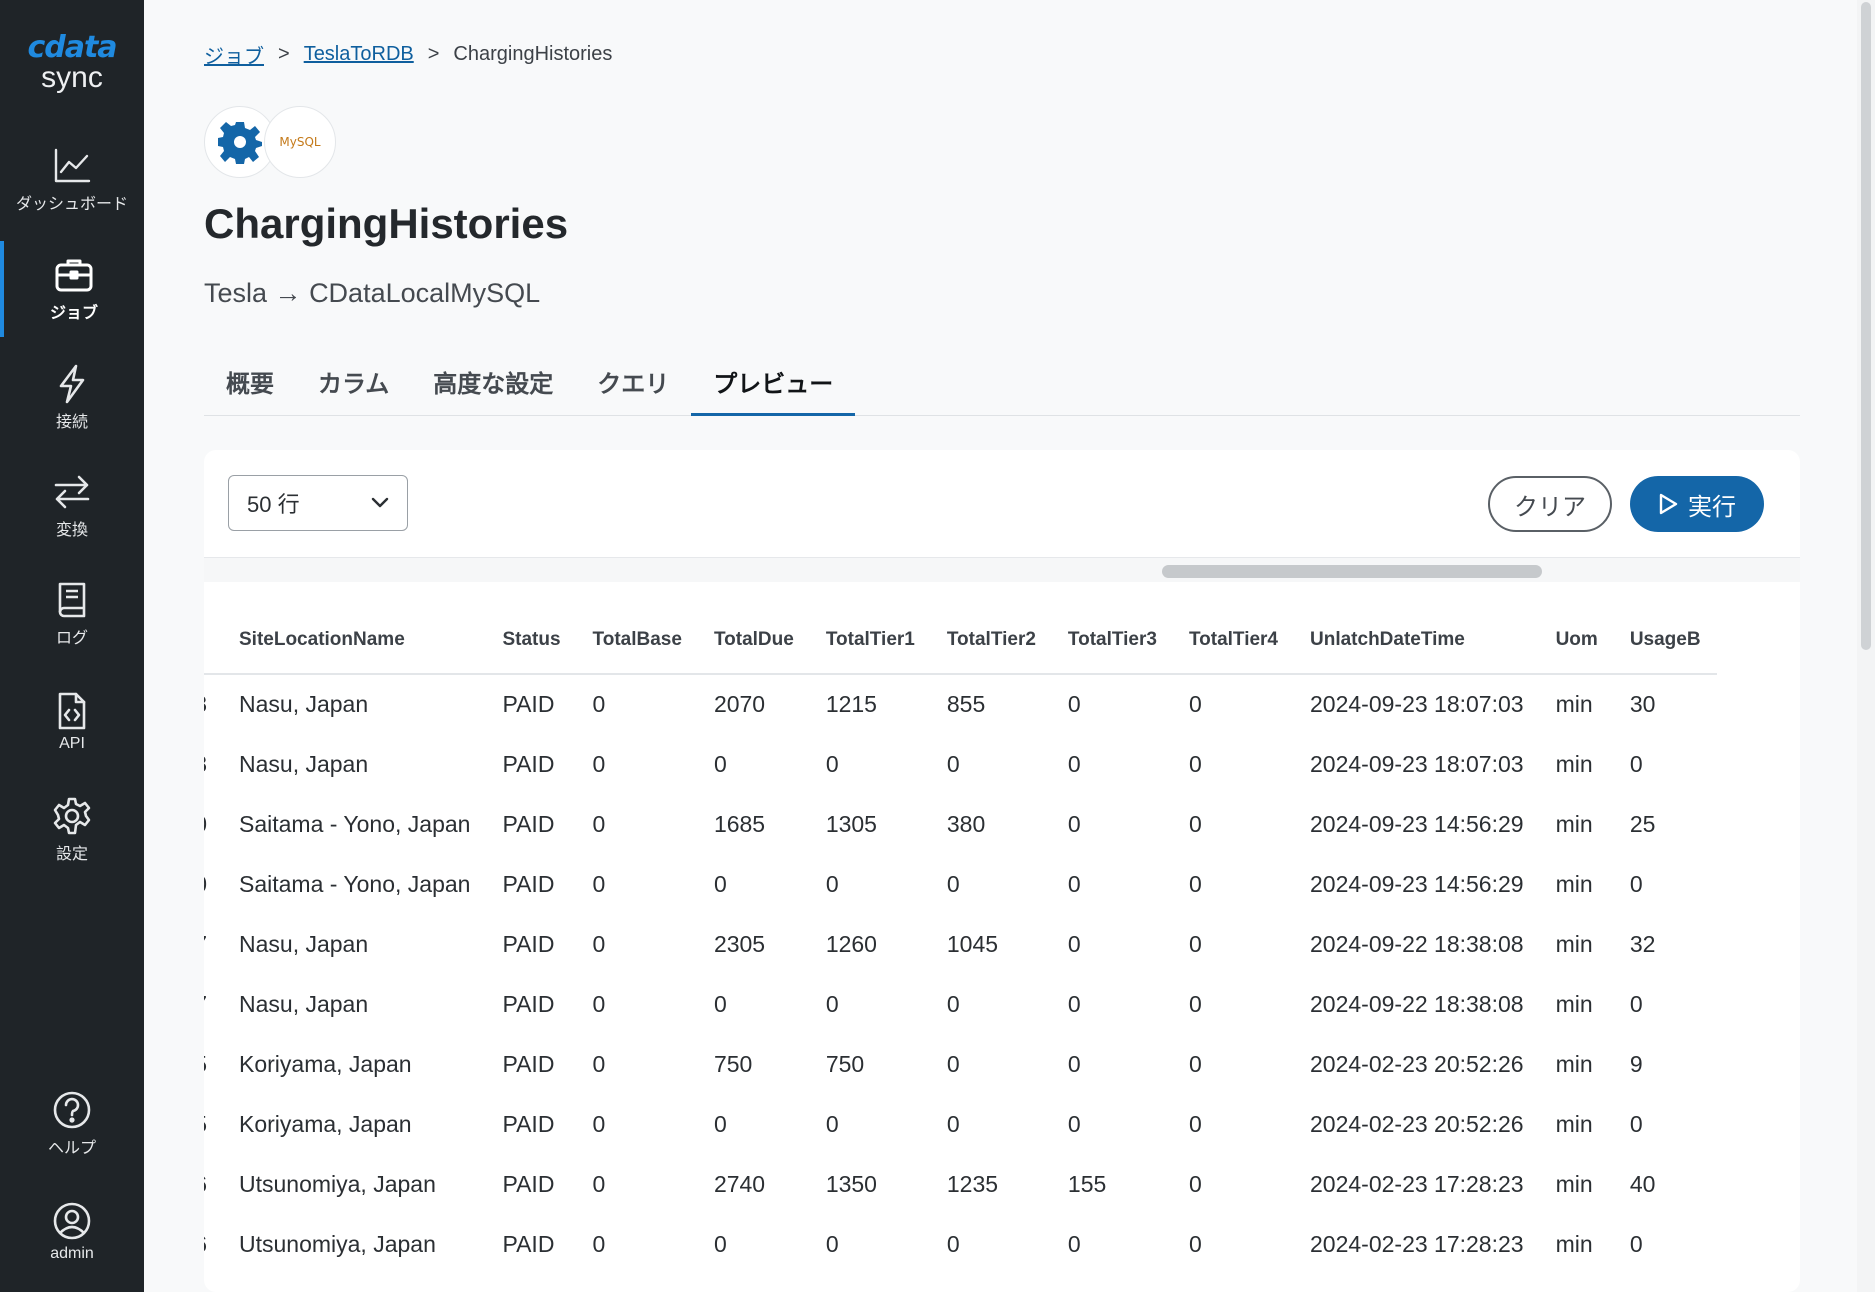  What do you see at coordinates (1642, 1183) in the screenshot?
I see `table-cell: 40` at bounding box center [1642, 1183].